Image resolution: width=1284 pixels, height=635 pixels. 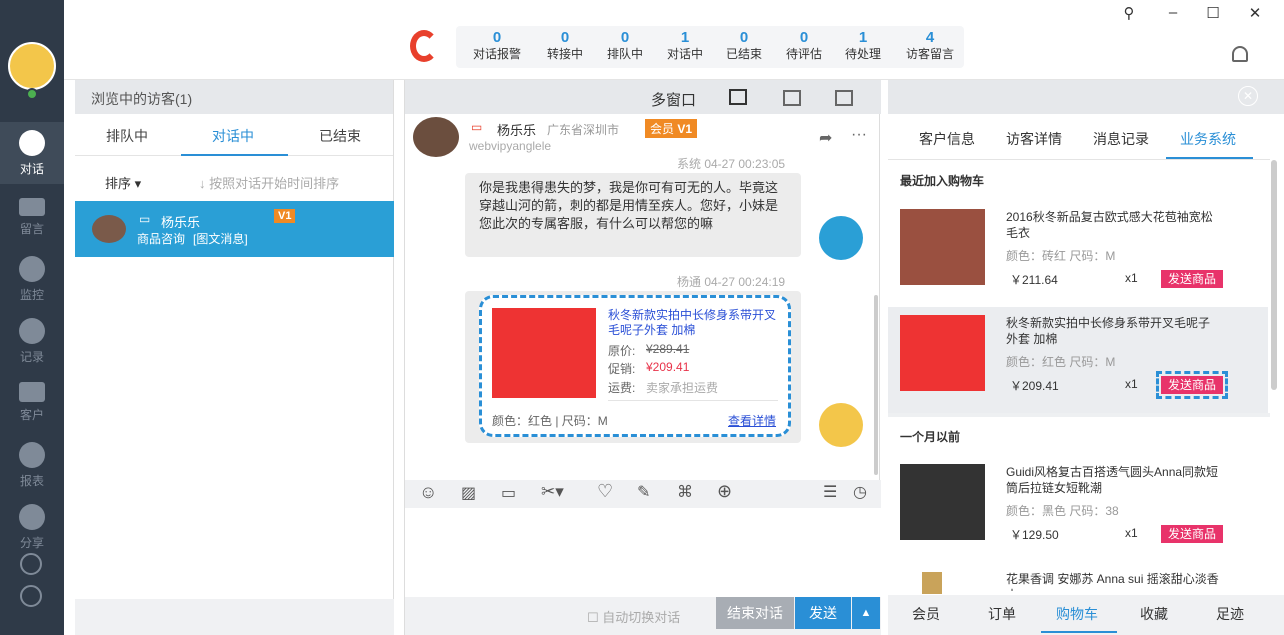 What do you see at coordinates (31, 564) in the screenshot?
I see `settings-icon` at bounding box center [31, 564].